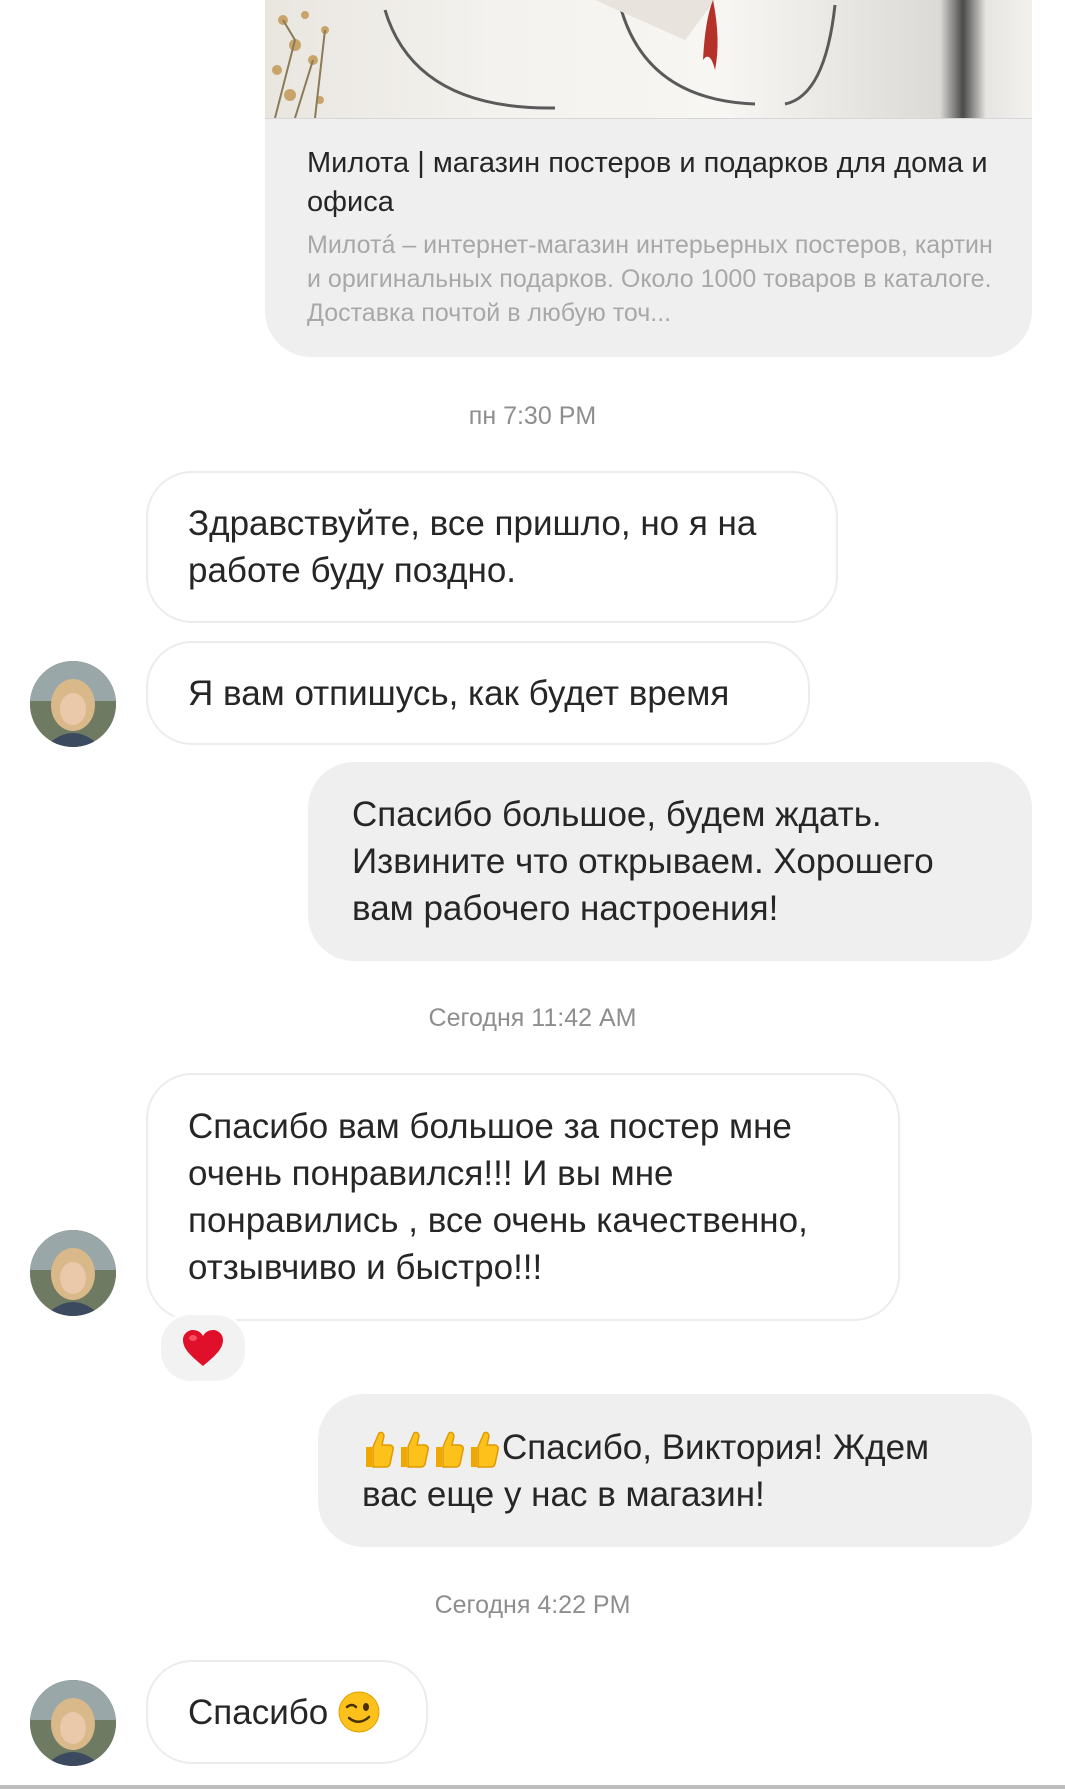  Describe the element at coordinates (716, 1447) in the screenshot. I see `message-text-line1: Спасибо, Виктория! Ждем` at that location.